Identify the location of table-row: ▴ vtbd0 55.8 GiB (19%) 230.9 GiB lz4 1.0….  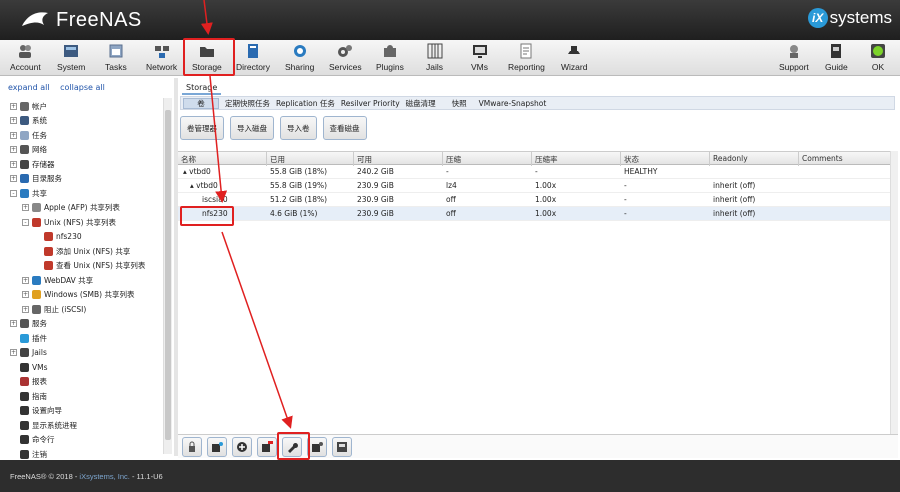
(534, 186).